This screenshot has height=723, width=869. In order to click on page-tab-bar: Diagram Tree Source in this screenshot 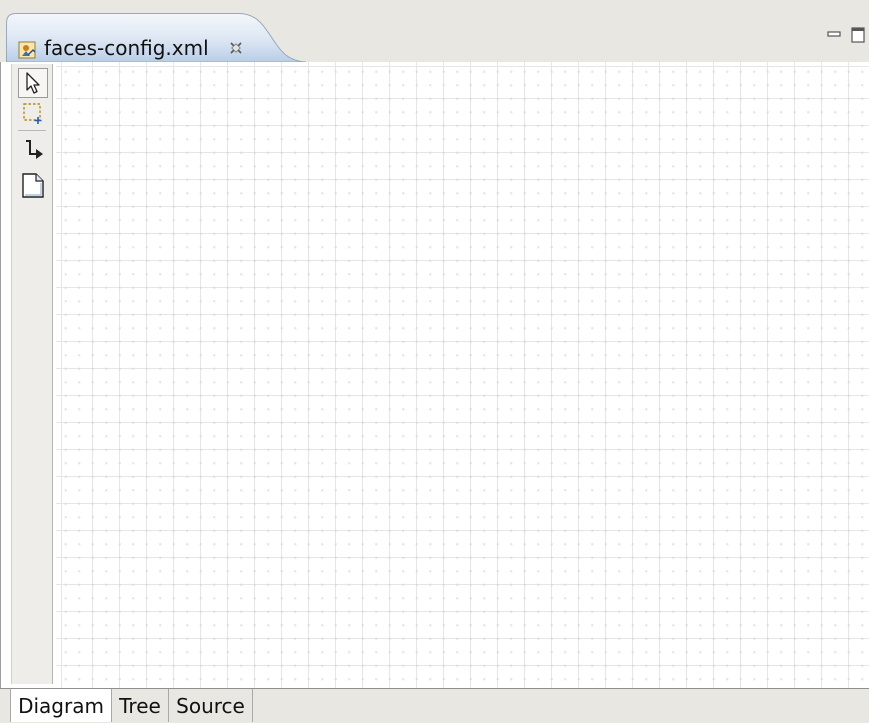, I will do `click(434, 705)`.